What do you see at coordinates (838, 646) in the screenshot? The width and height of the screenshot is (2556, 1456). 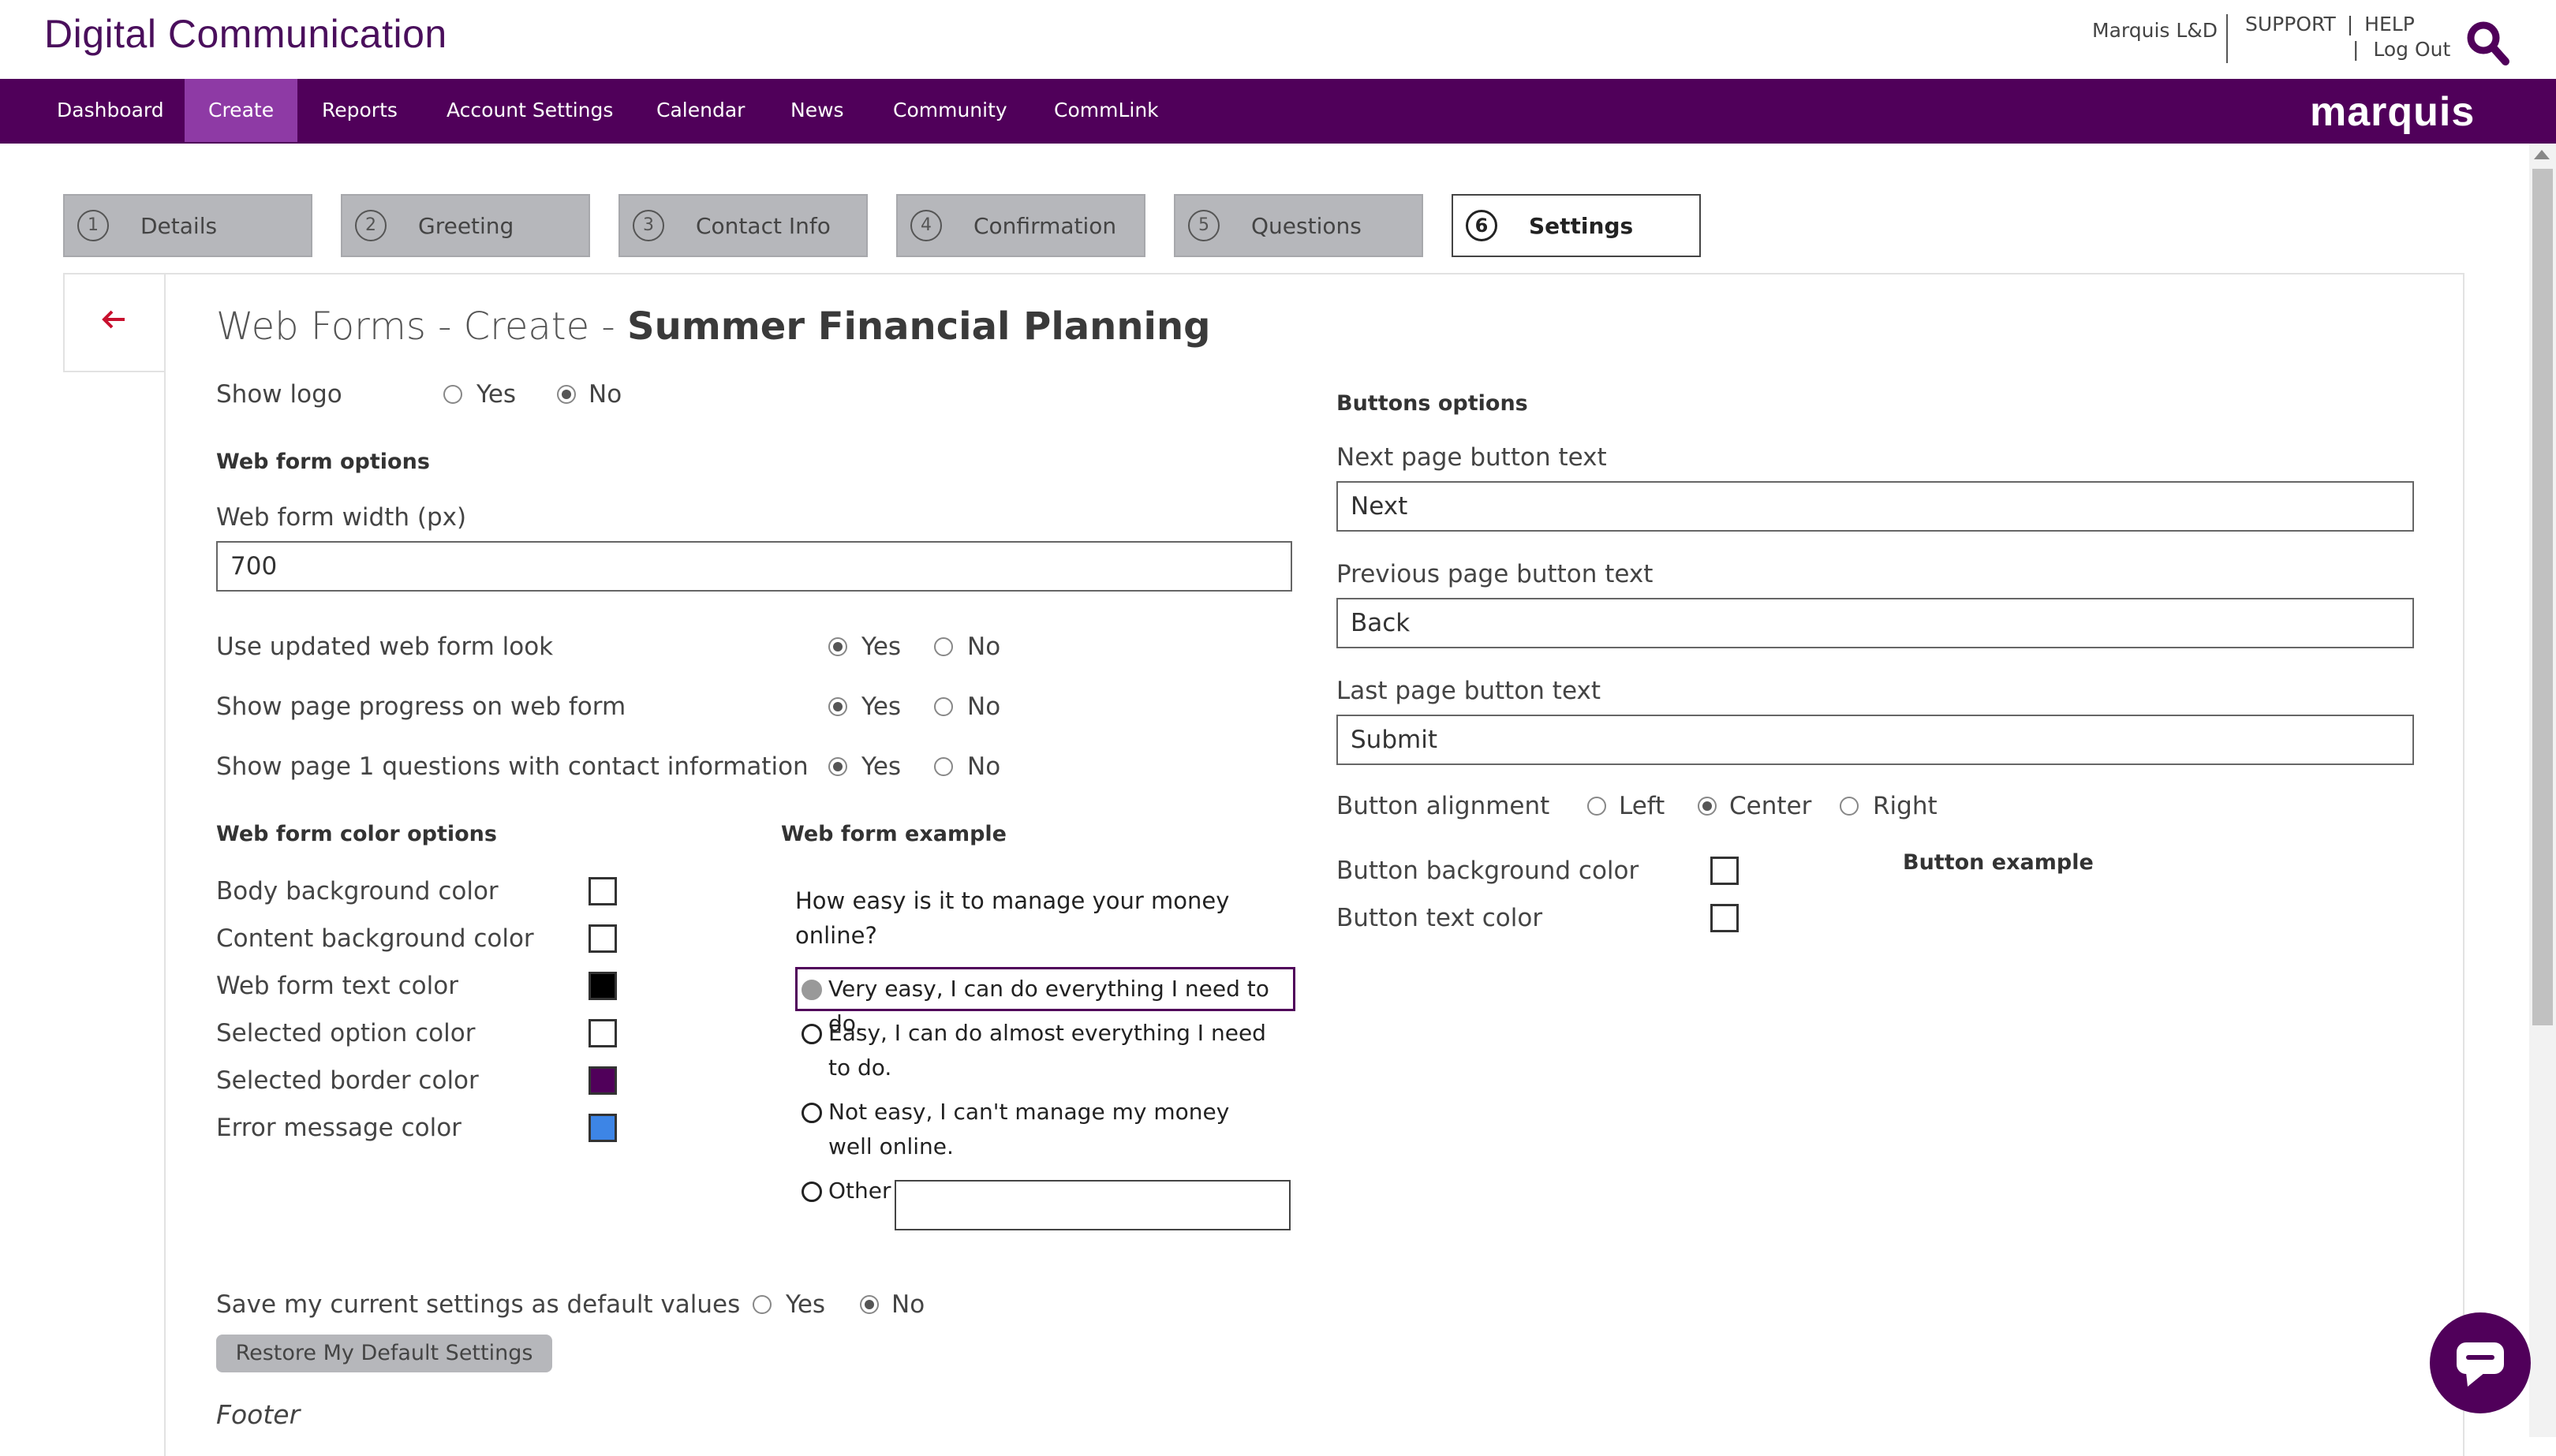 I see `updated-look-yes-radio` at bounding box center [838, 646].